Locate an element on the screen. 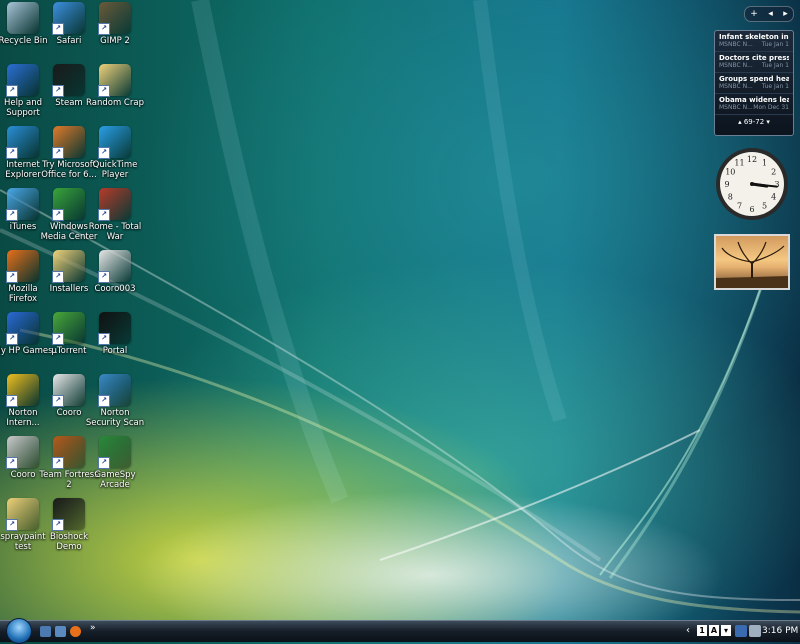  feed-item-date: Mon Dec 31 is located at coordinates (771, 107).